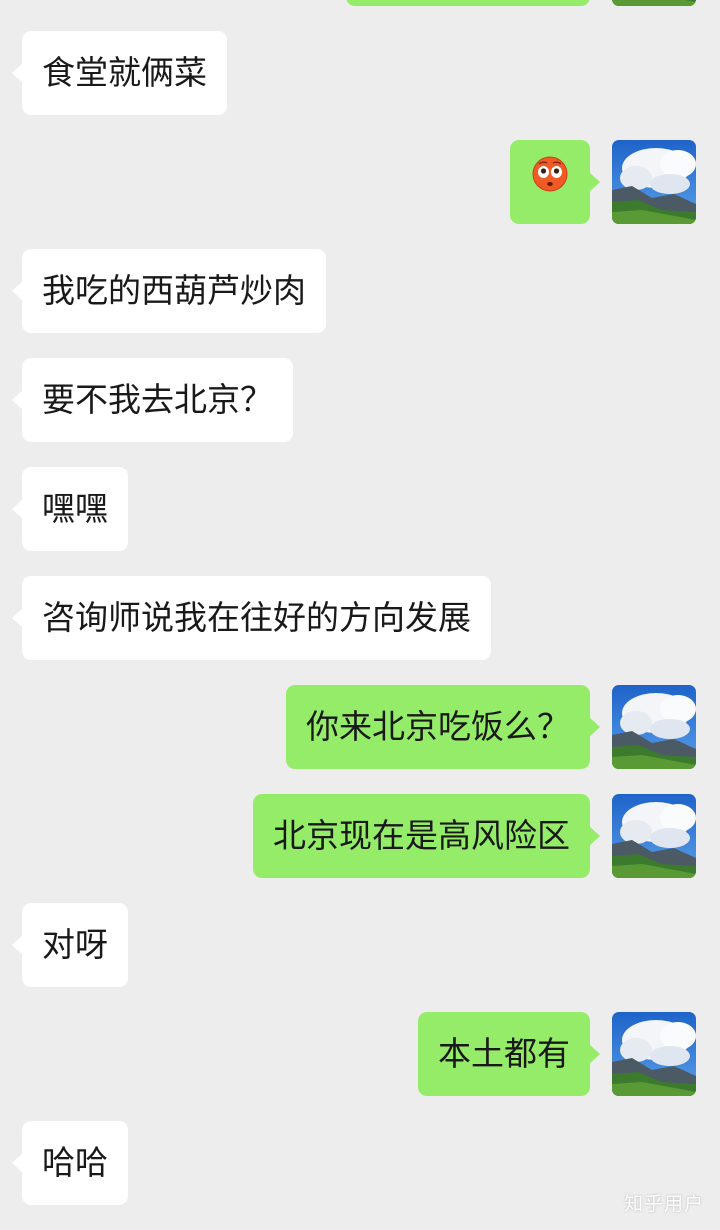  I want to click on message-bubble-outgoing: 你来北京吃饭么？, so click(443, 727).